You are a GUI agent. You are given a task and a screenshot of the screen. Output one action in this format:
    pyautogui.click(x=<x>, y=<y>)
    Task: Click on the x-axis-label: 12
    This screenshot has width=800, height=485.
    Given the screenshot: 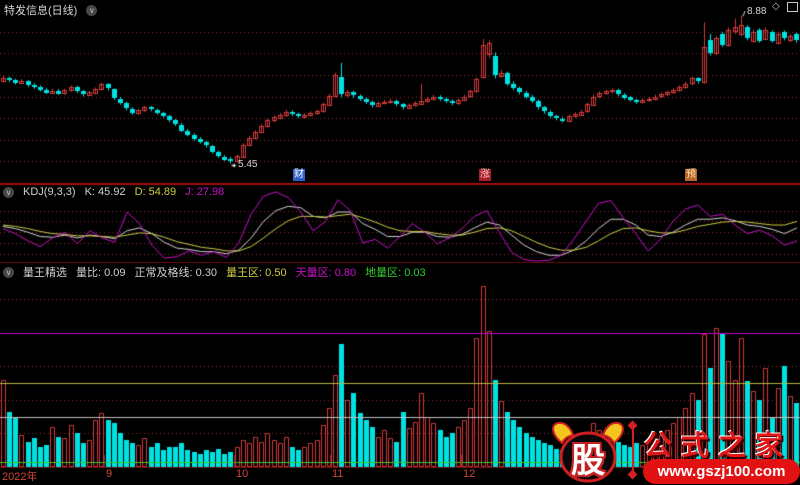 What is the action you would take?
    pyautogui.click(x=469, y=474)
    